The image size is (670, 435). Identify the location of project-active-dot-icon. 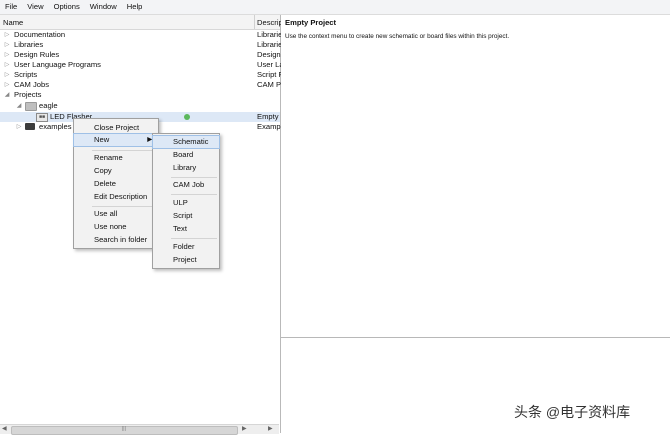
(187, 117).